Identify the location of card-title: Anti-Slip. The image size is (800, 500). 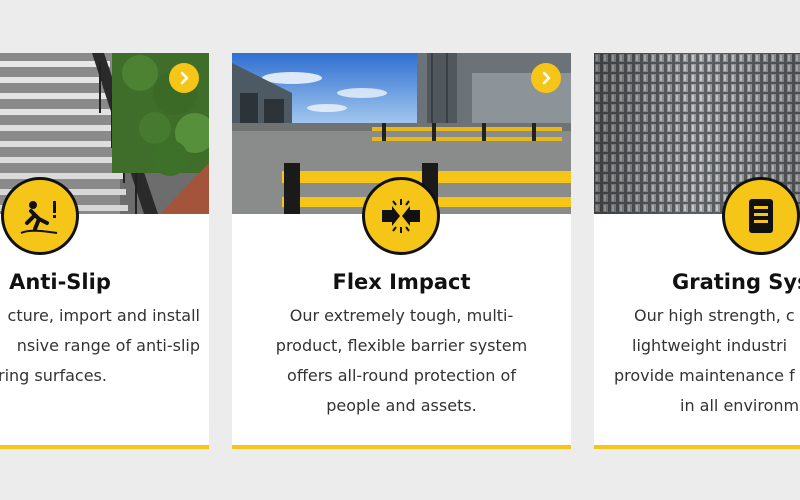
(60, 282).